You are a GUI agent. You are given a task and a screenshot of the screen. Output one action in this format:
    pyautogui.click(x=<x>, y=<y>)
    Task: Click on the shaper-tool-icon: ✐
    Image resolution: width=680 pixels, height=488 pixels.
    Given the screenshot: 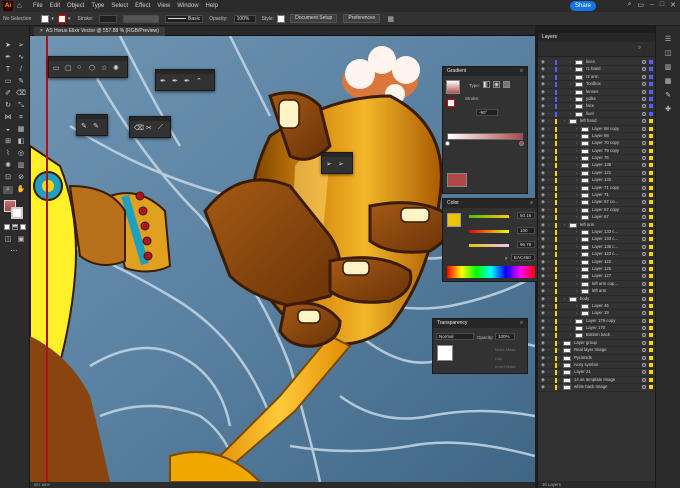 What is the action you would take?
    pyautogui.click(x=8, y=94)
    